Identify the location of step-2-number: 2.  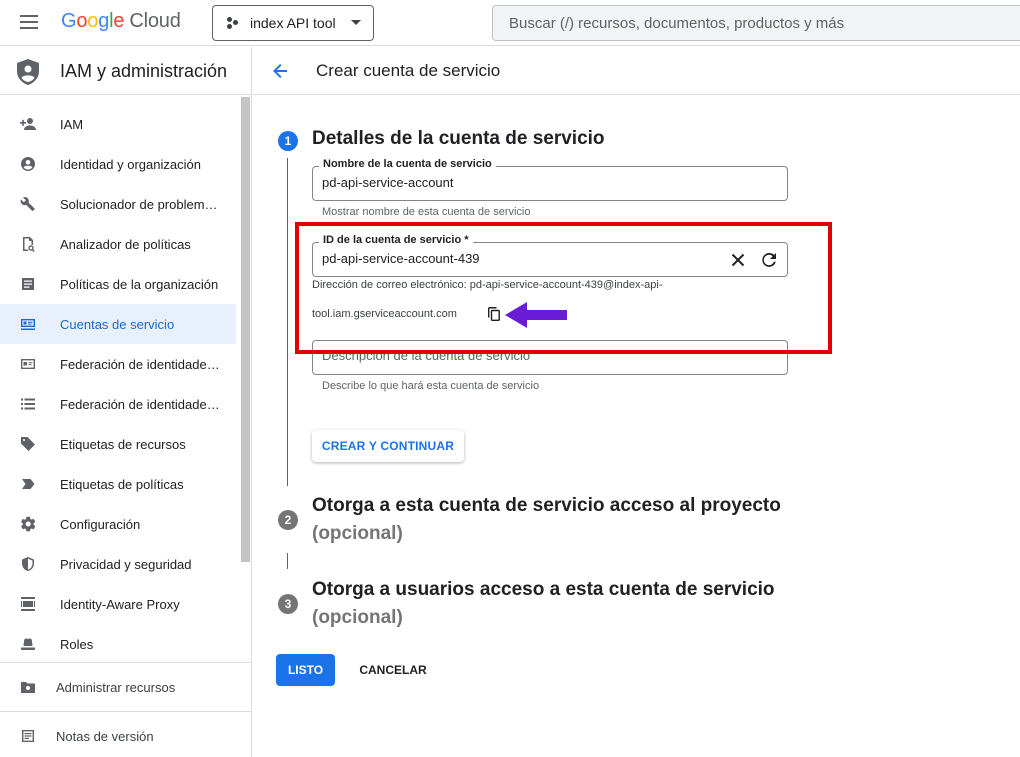
(288, 520).